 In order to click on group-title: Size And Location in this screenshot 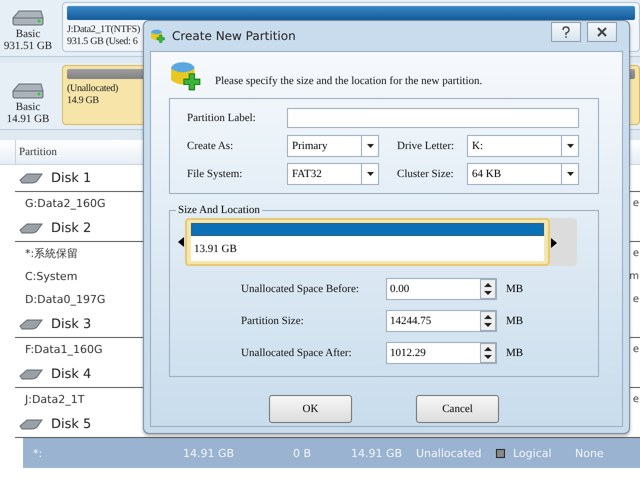, I will do `click(219, 210)`.